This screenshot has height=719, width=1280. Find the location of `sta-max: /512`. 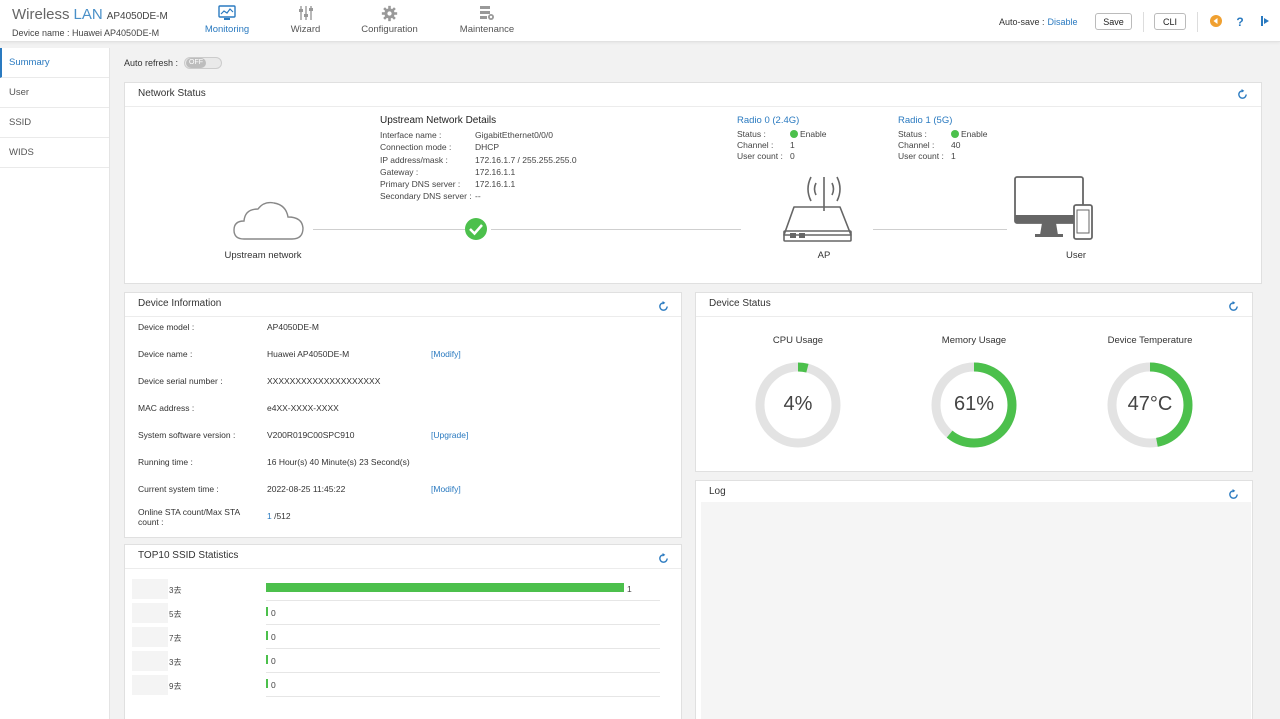

sta-max: /512 is located at coordinates (281, 516).